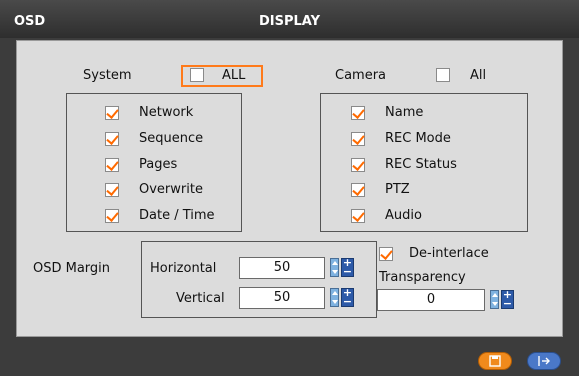 The width and height of the screenshot is (579, 376). Describe the element at coordinates (158, 164) in the screenshot. I see `pages-label: Pages` at that location.